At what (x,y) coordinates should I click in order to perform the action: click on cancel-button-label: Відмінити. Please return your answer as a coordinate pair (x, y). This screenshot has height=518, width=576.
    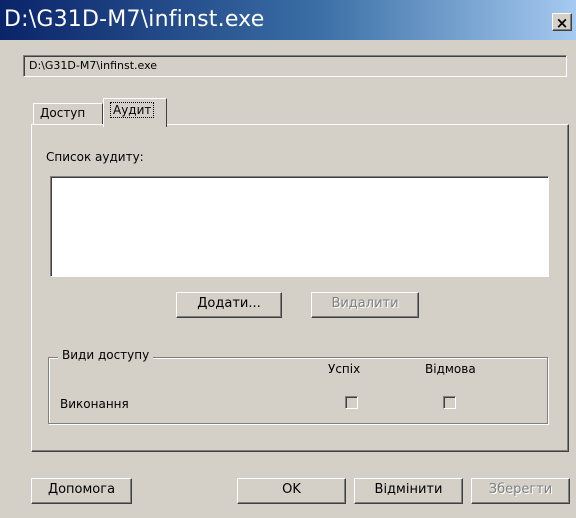
    Looking at the image, I should click on (408, 489).